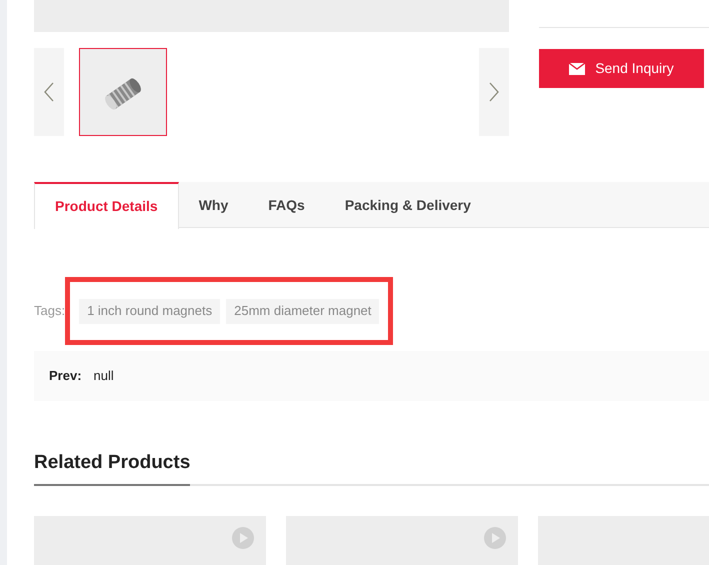 The width and height of the screenshot is (709, 565). What do you see at coordinates (286, 205) in the screenshot?
I see `tab: FAQs` at bounding box center [286, 205].